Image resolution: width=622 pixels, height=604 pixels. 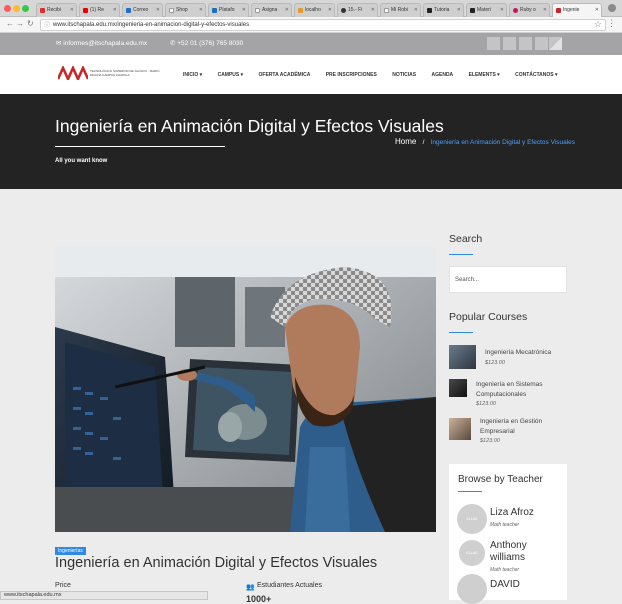 I want to click on nav-noticias: NOTICIAS, so click(x=404, y=75).